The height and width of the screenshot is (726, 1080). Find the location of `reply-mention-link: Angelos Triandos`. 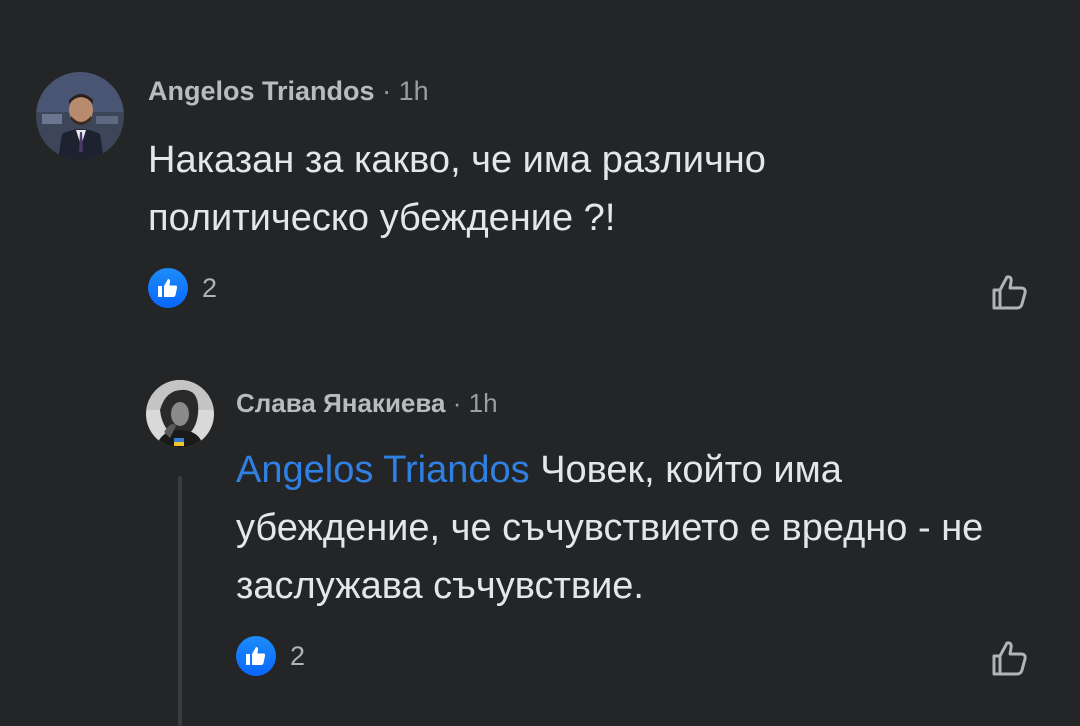

reply-mention-link: Angelos Triandos is located at coordinates (383, 470).